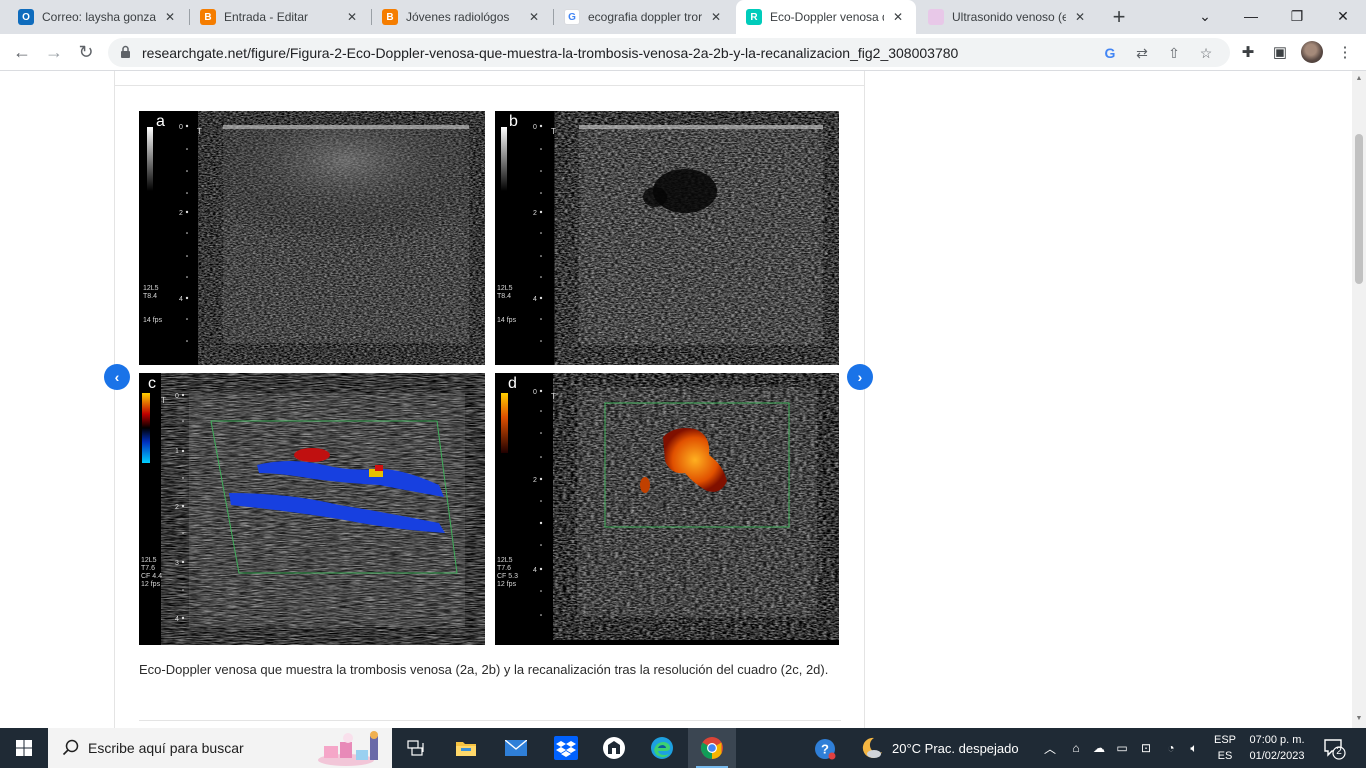 This screenshot has width=1366, height=768. Describe the element at coordinates (1205, 16) in the screenshot. I see `tab-search-icon: ⌄` at that location.